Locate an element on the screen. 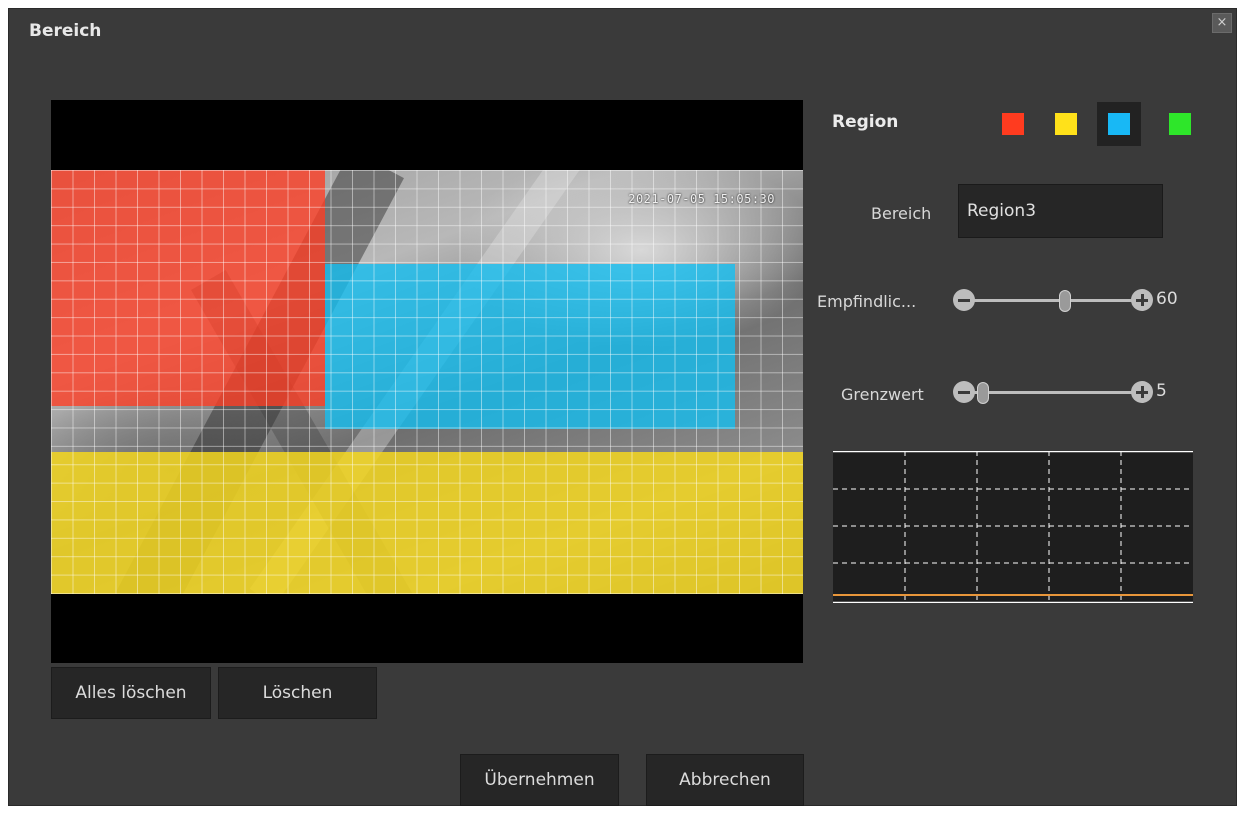  threshold-minus-icon is located at coordinates (964, 392).